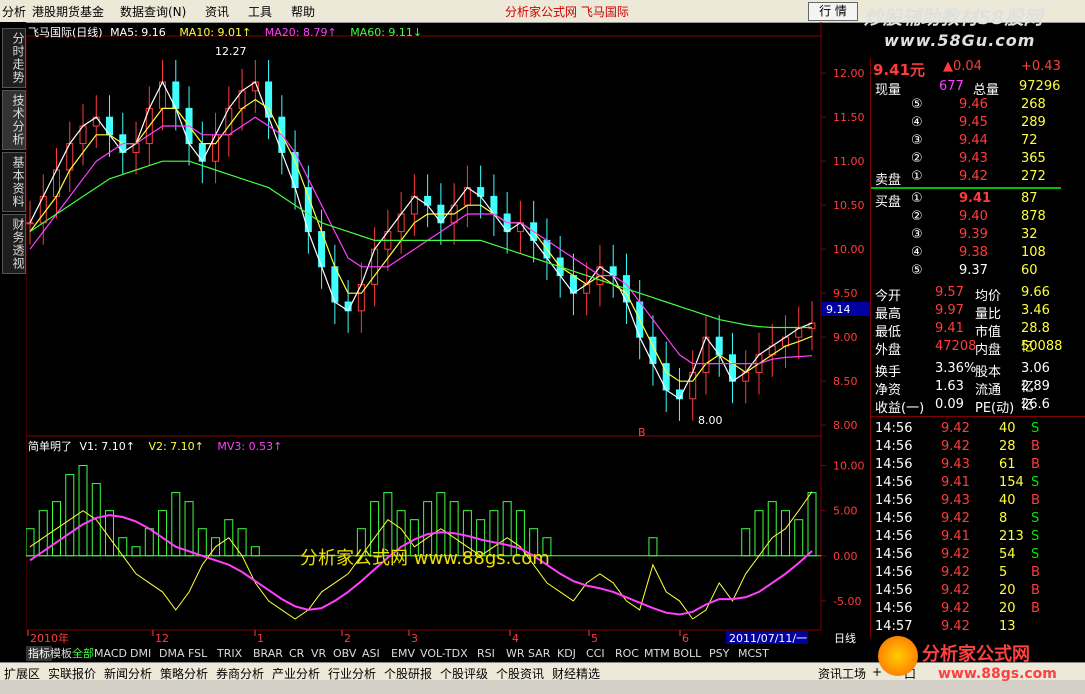  Describe the element at coordinates (719, 653) in the screenshot. I see `indicator-tab: PSY` at that location.